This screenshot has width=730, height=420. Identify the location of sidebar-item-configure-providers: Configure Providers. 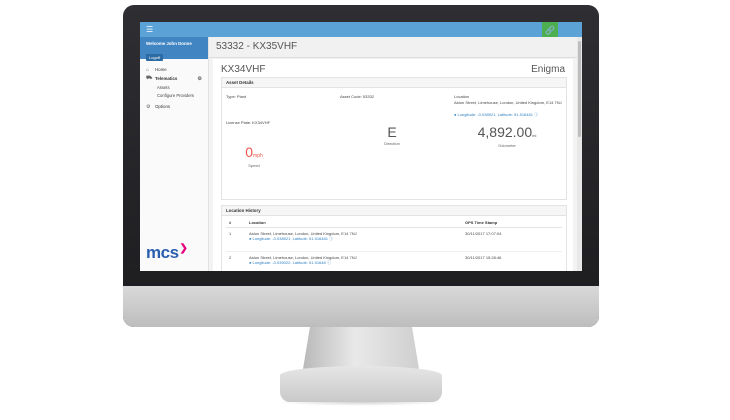
(174, 95).